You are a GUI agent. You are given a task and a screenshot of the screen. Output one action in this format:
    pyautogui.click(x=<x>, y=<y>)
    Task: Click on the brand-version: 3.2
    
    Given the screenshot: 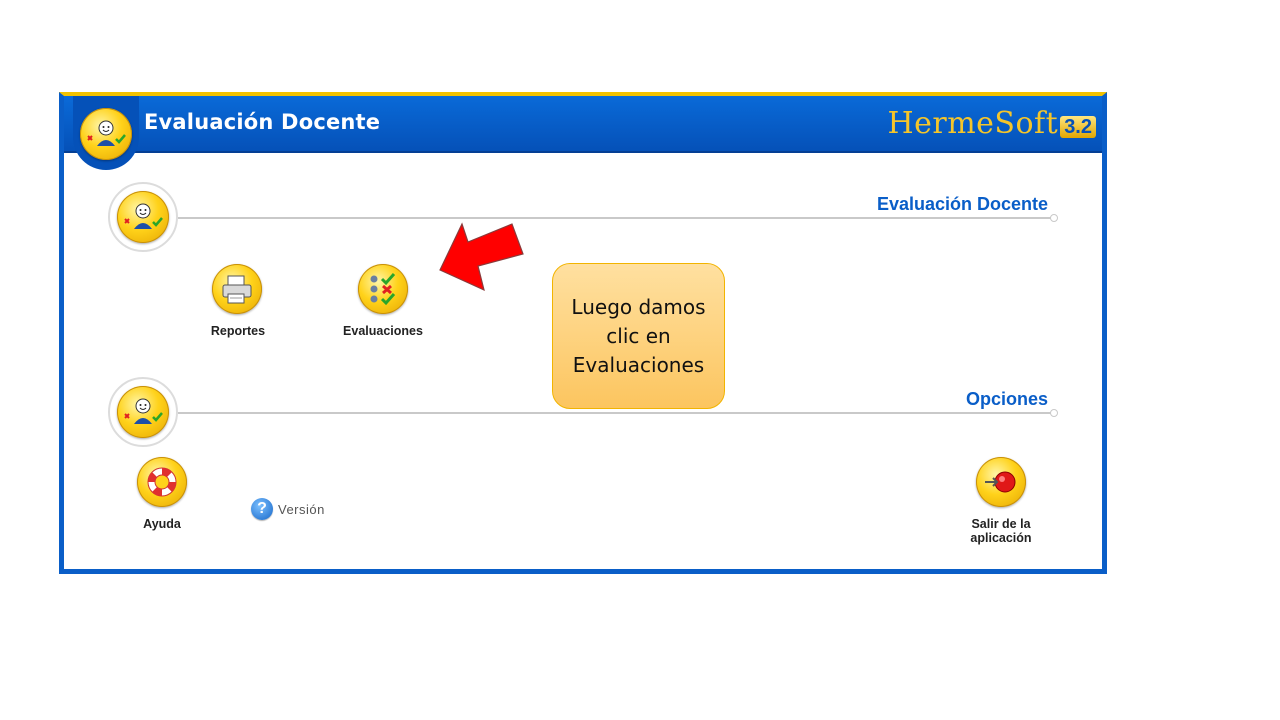 What is the action you would take?
    pyautogui.click(x=1078, y=127)
    